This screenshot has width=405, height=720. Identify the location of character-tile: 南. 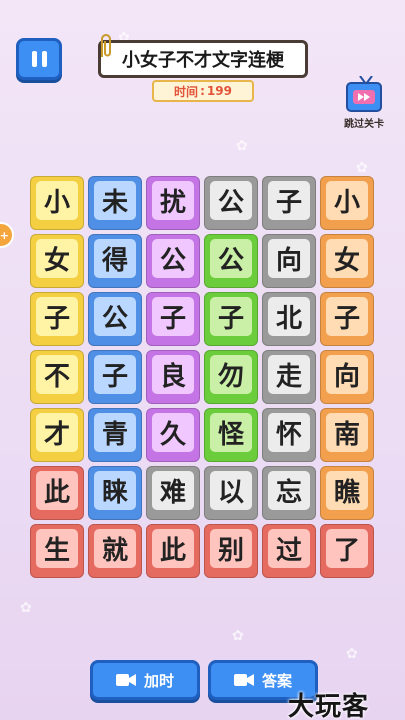
(347, 435).